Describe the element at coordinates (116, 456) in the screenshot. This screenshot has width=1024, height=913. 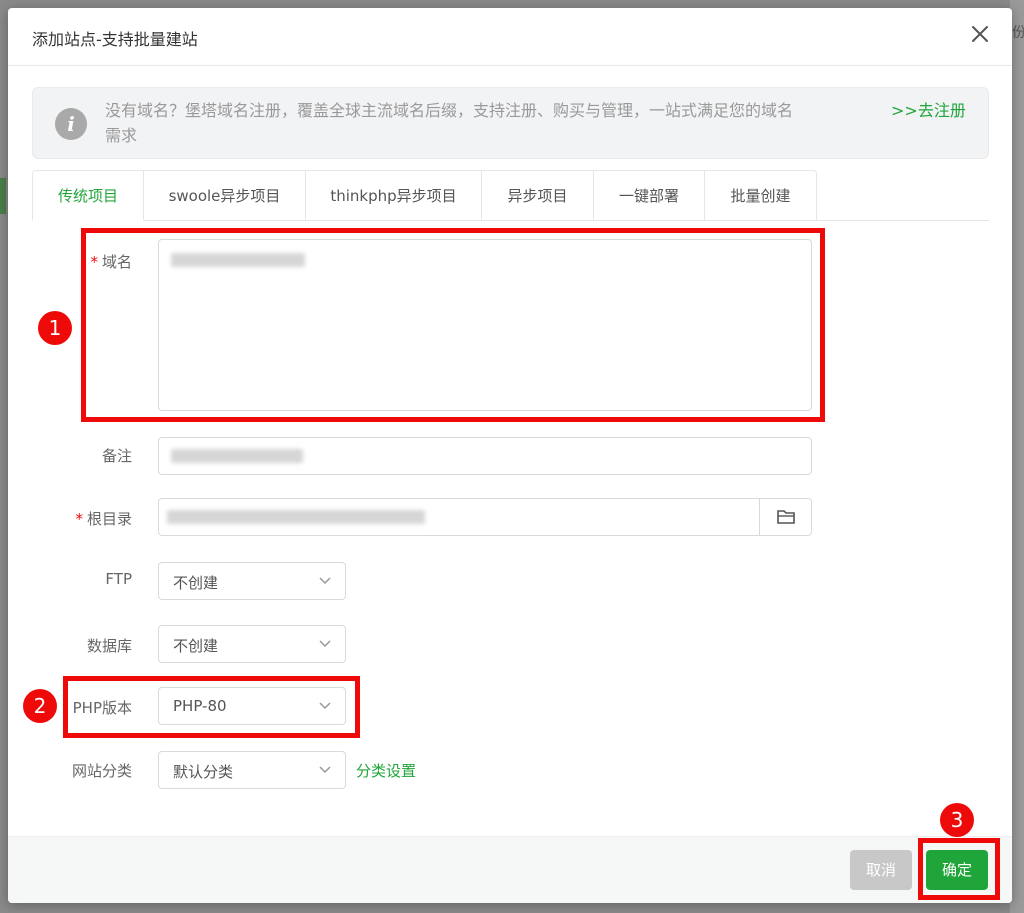
I see `remark-label: 备注` at that location.